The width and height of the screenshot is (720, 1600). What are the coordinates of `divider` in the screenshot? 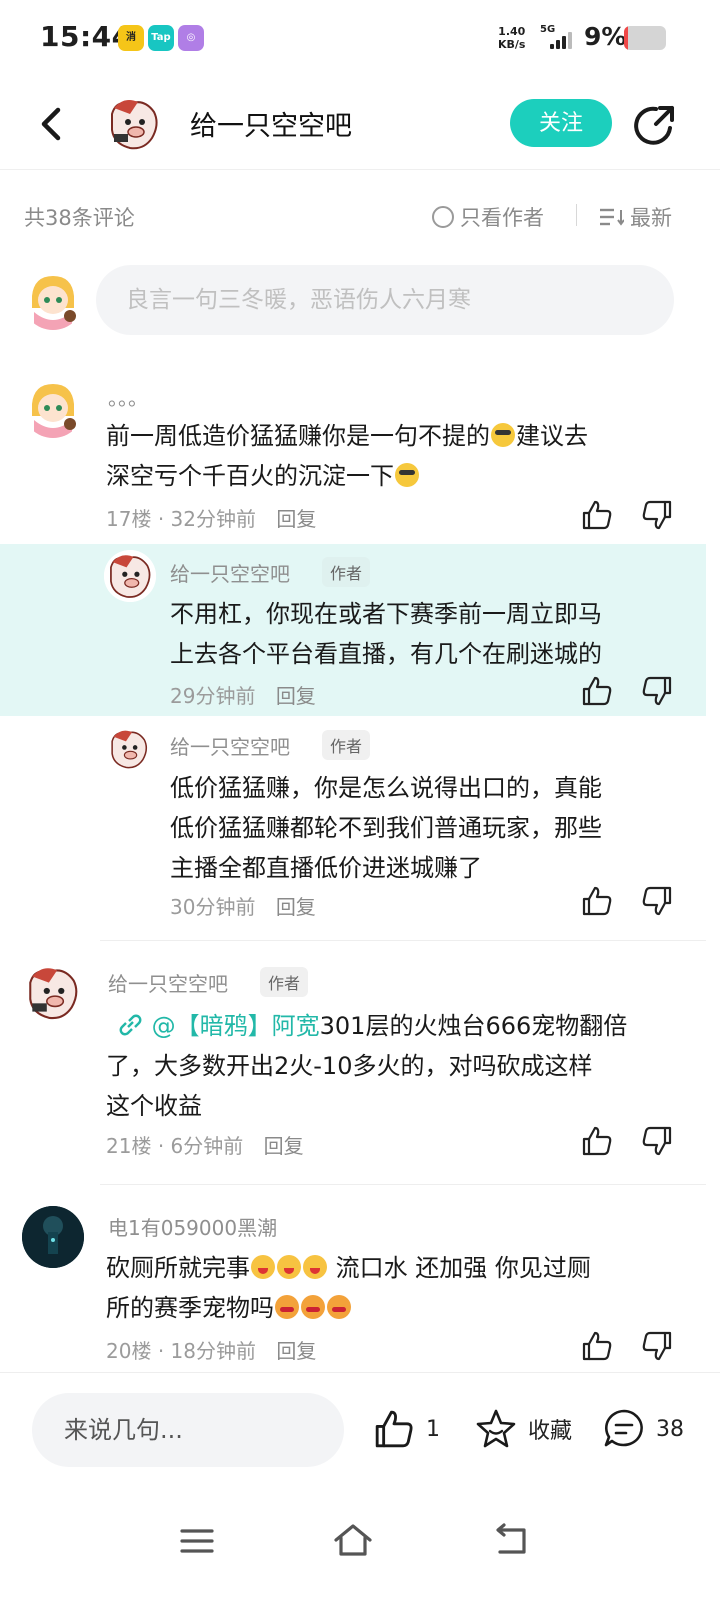 It's located at (576, 215).